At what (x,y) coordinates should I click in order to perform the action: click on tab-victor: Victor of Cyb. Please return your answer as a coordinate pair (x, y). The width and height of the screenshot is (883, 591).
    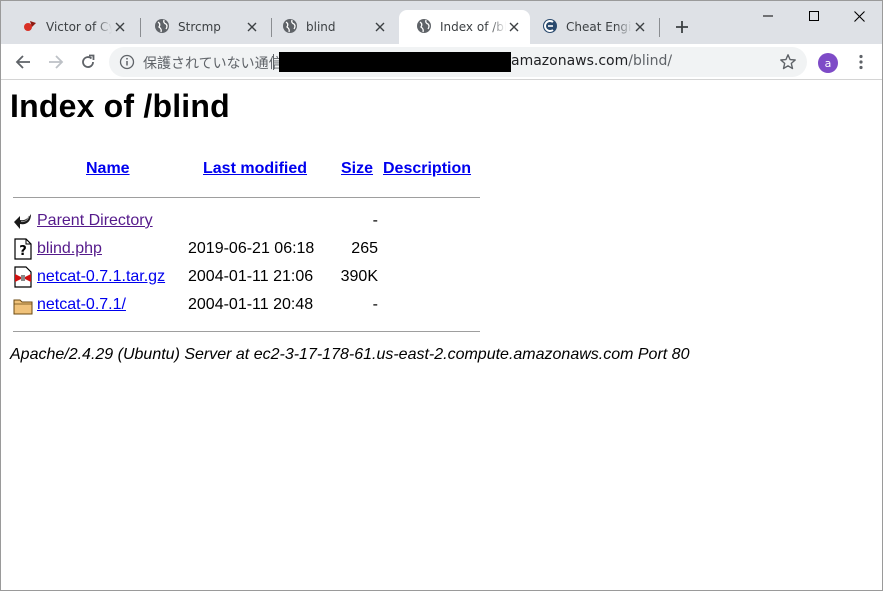
    Looking at the image, I should click on (70, 27).